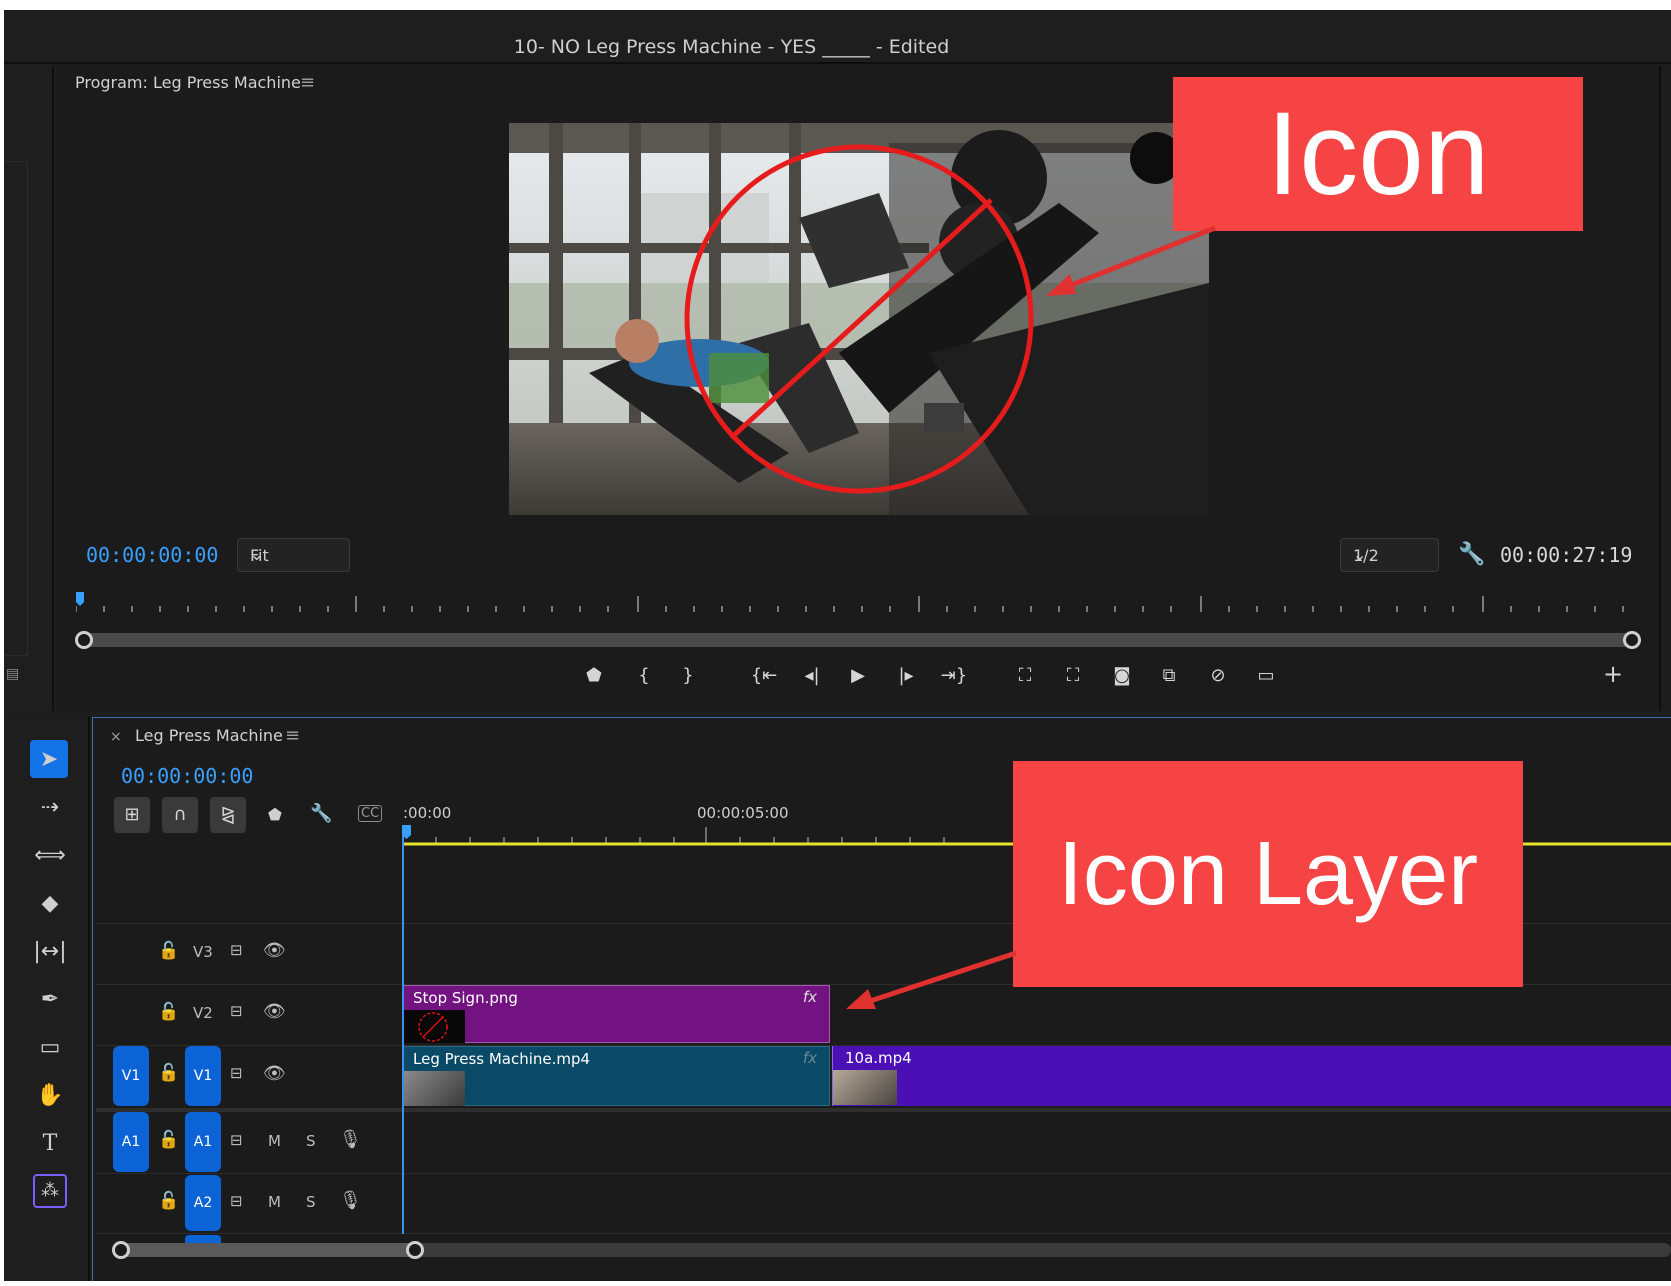 This screenshot has height=1286, width=1671. Describe the element at coordinates (644, 676) in the screenshot. I see `mark-in-icon: {` at that location.